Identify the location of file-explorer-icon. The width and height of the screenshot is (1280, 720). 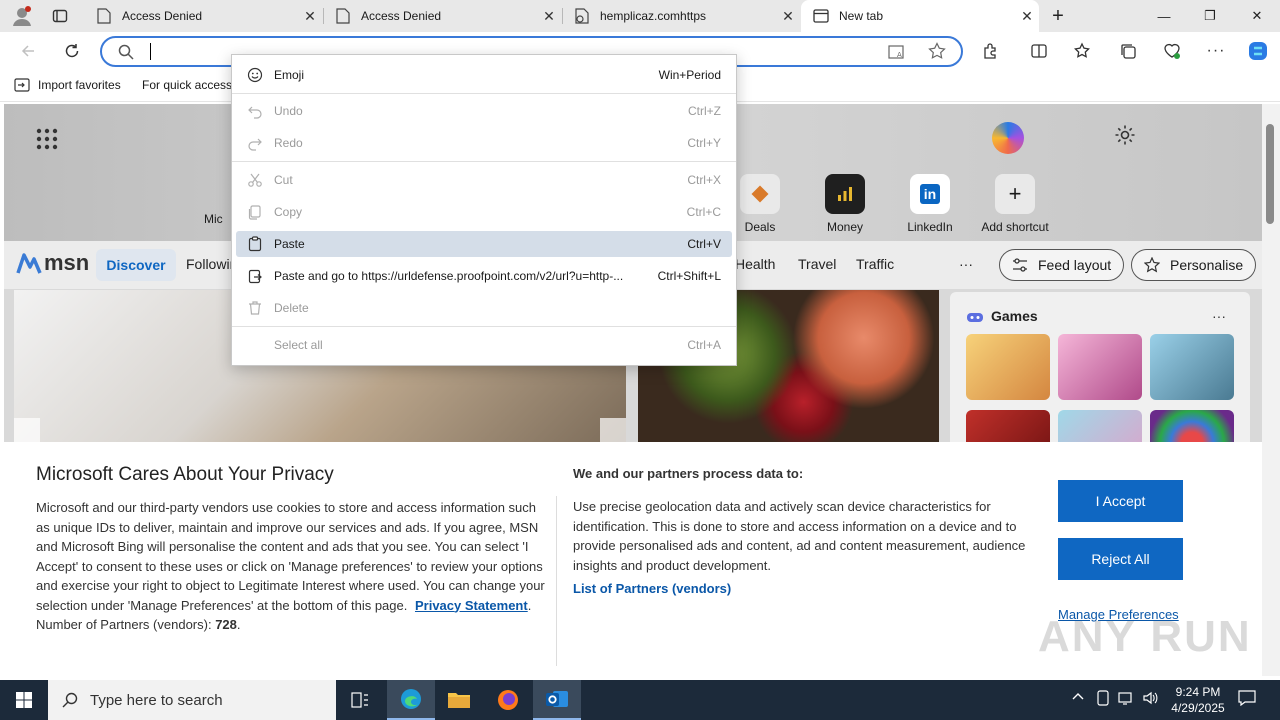
(459, 700).